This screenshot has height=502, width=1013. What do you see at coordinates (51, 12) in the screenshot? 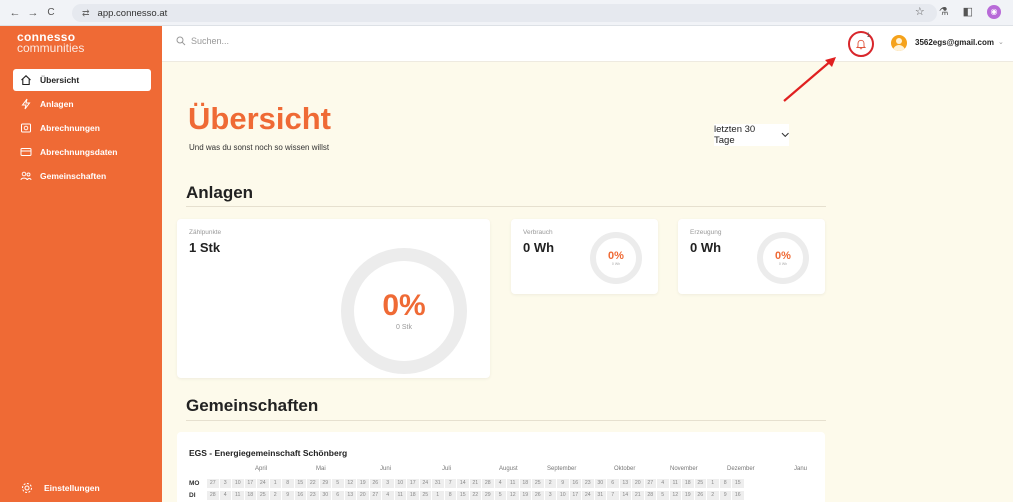
I see `reload-icon: C` at bounding box center [51, 12].